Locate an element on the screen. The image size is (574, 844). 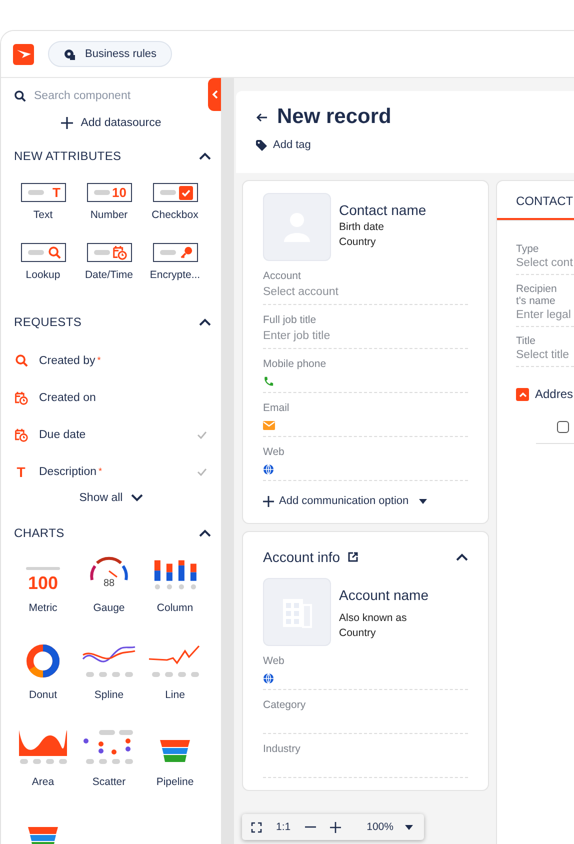
request-item: Created by * is located at coordinates (110, 360).